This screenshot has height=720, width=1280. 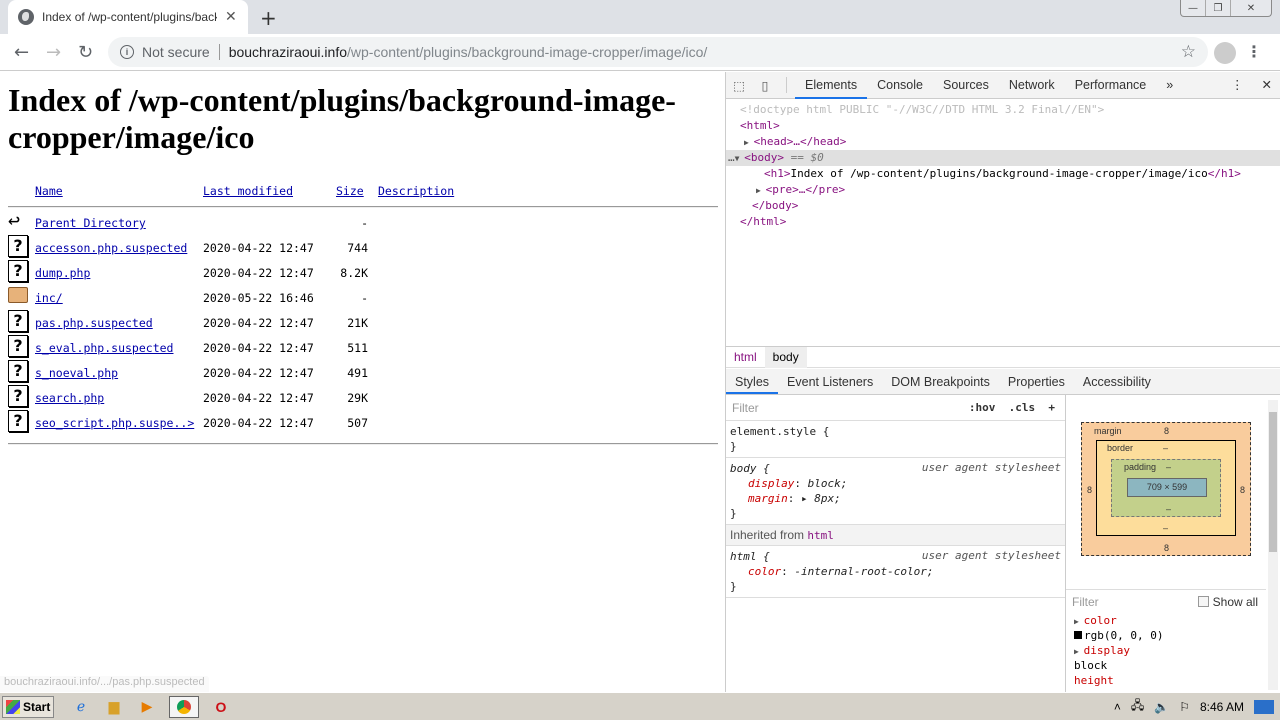 What do you see at coordinates (1251, 8) in the screenshot?
I see `window-close-button: ✕` at bounding box center [1251, 8].